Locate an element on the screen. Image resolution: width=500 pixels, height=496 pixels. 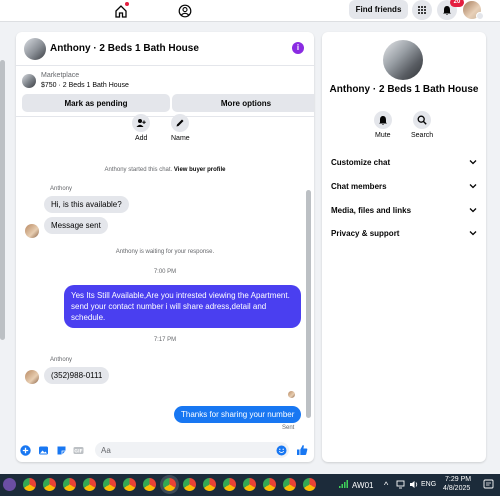
taskbar-app-icon is located at coordinates (9, 484).